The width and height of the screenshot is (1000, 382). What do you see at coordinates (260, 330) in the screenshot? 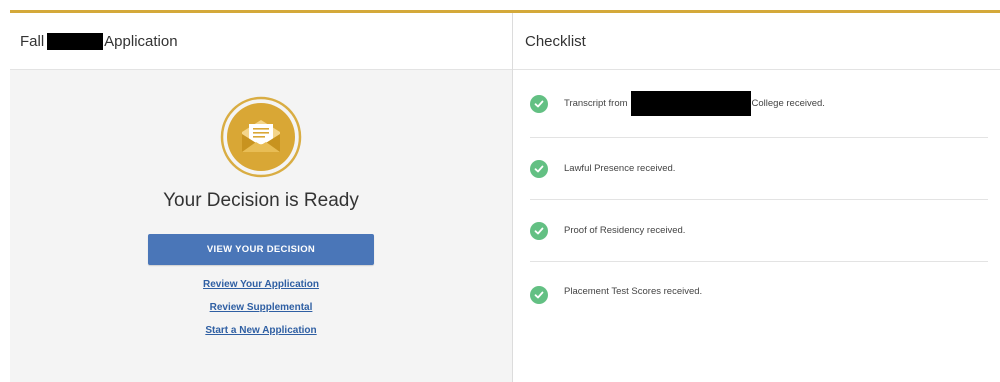
I see `start-new-application-link: Start a New Application` at bounding box center [260, 330].